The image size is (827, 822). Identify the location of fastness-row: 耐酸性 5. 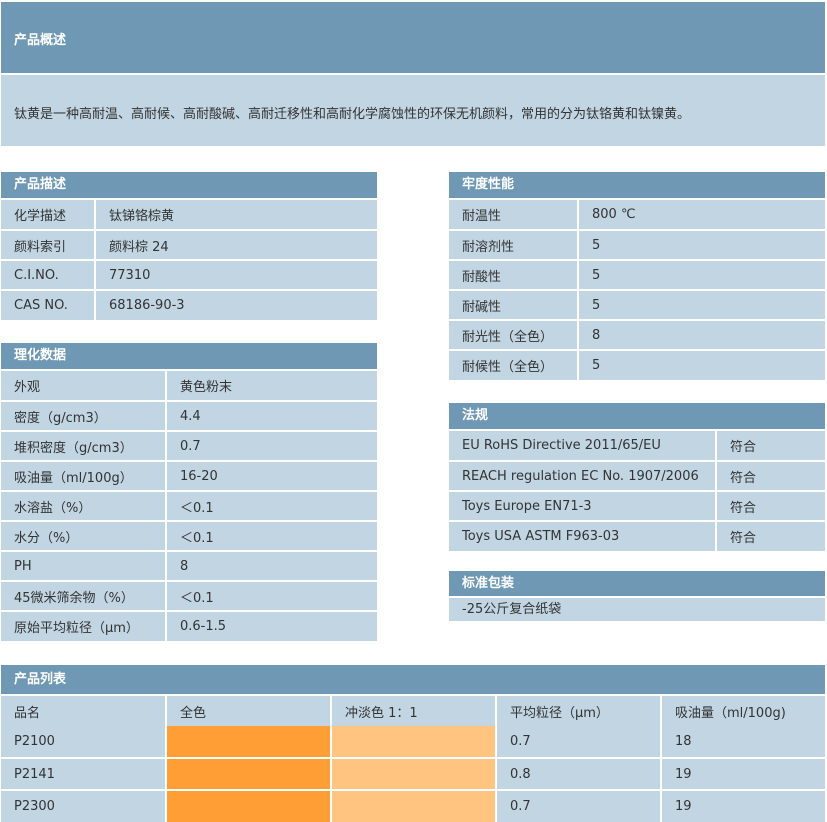
(637, 275).